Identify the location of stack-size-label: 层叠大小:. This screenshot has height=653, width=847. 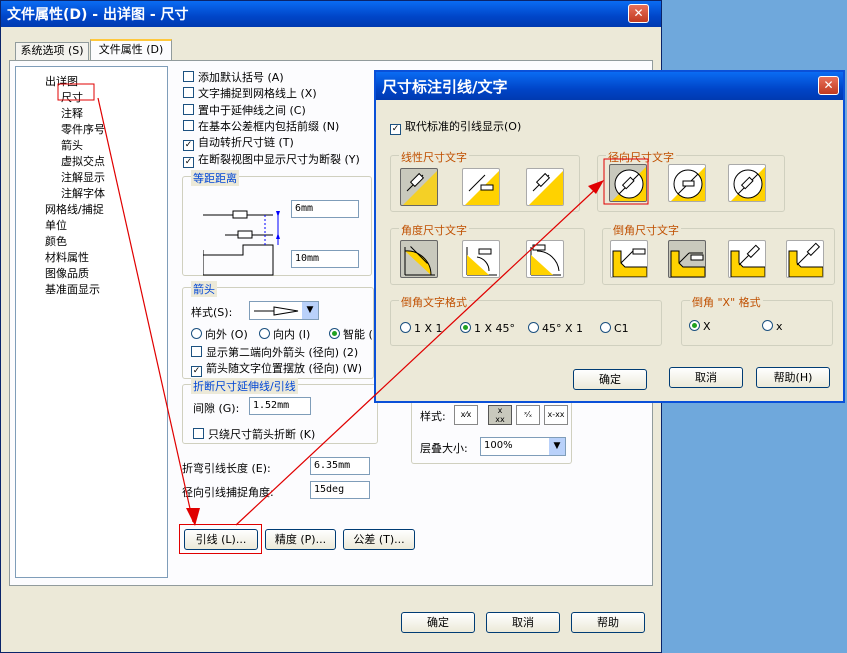
(444, 448).